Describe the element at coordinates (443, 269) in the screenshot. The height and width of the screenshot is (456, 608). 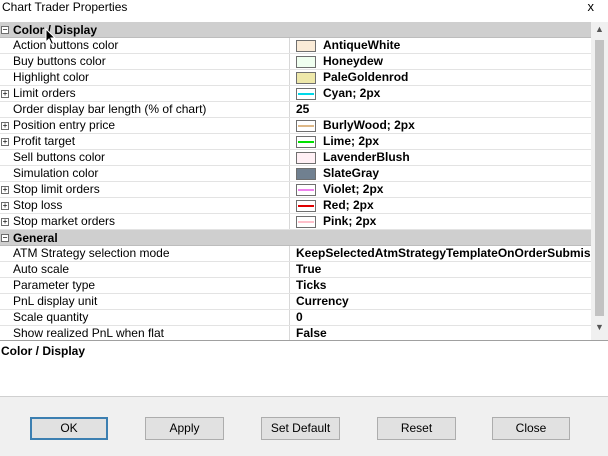
I see `property-value: True` at that location.